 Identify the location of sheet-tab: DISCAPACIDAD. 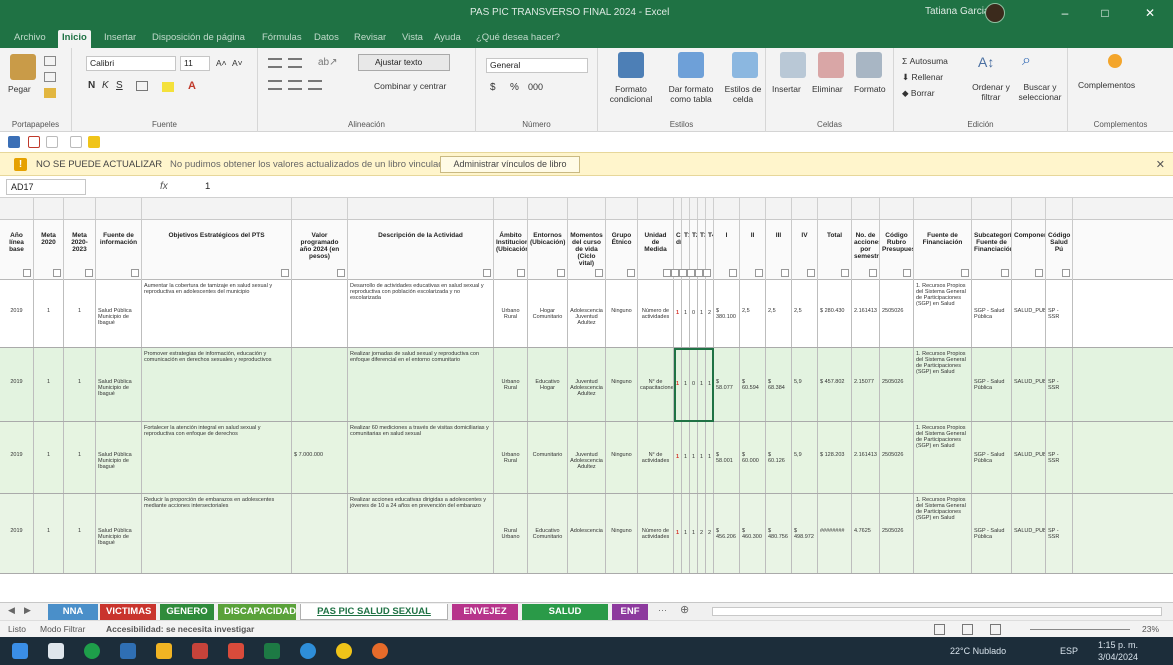
(257, 612).